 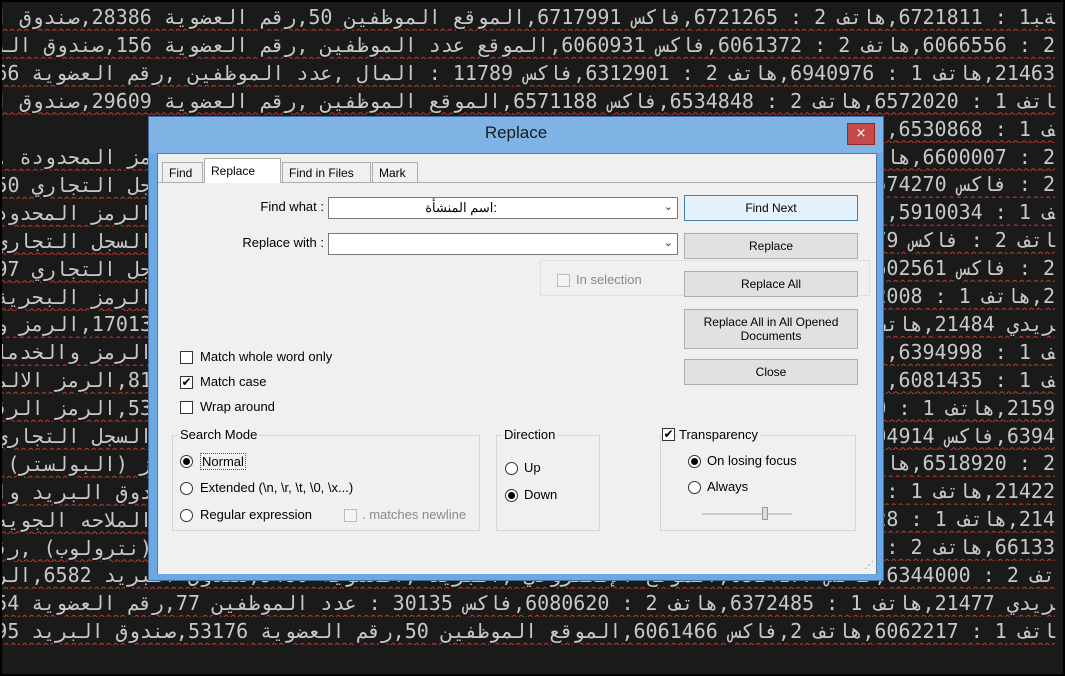 I want to click on on-losing-focus-label: On losing focus, so click(x=752, y=460).